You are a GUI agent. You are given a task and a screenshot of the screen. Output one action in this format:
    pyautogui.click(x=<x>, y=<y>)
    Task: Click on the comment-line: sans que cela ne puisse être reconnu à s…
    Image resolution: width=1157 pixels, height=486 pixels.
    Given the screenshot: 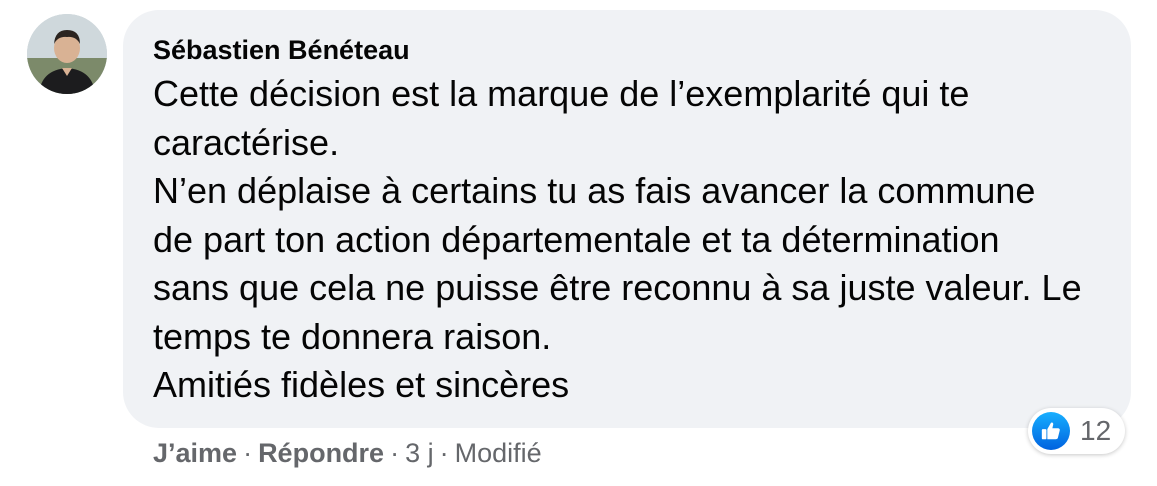 What is the action you would take?
    pyautogui.click(x=617, y=287)
    